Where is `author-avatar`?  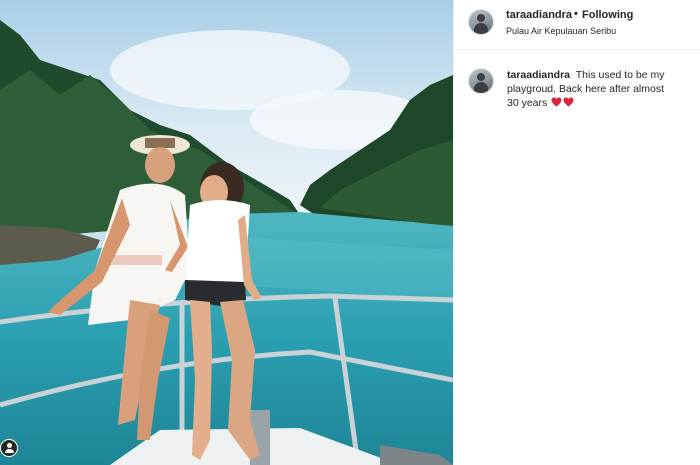 author-avatar is located at coordinates (481, 22).